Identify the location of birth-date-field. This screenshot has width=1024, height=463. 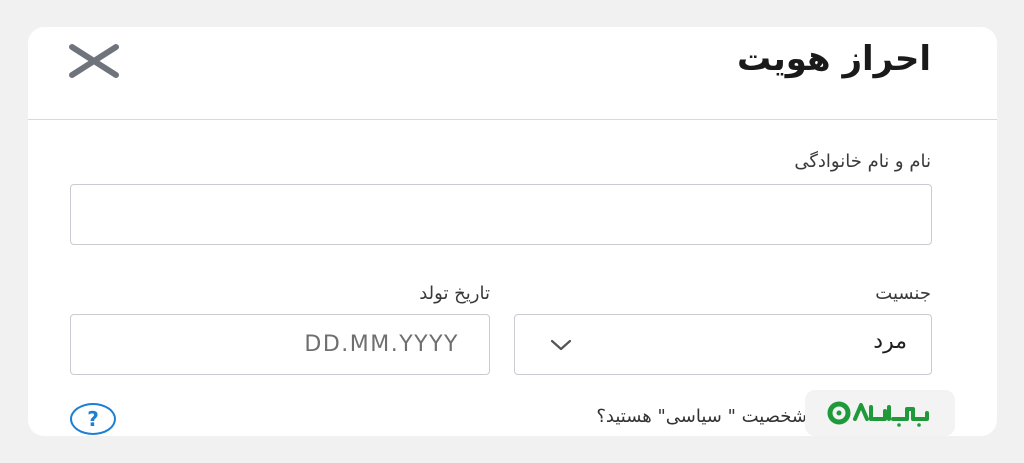
(280, 344).